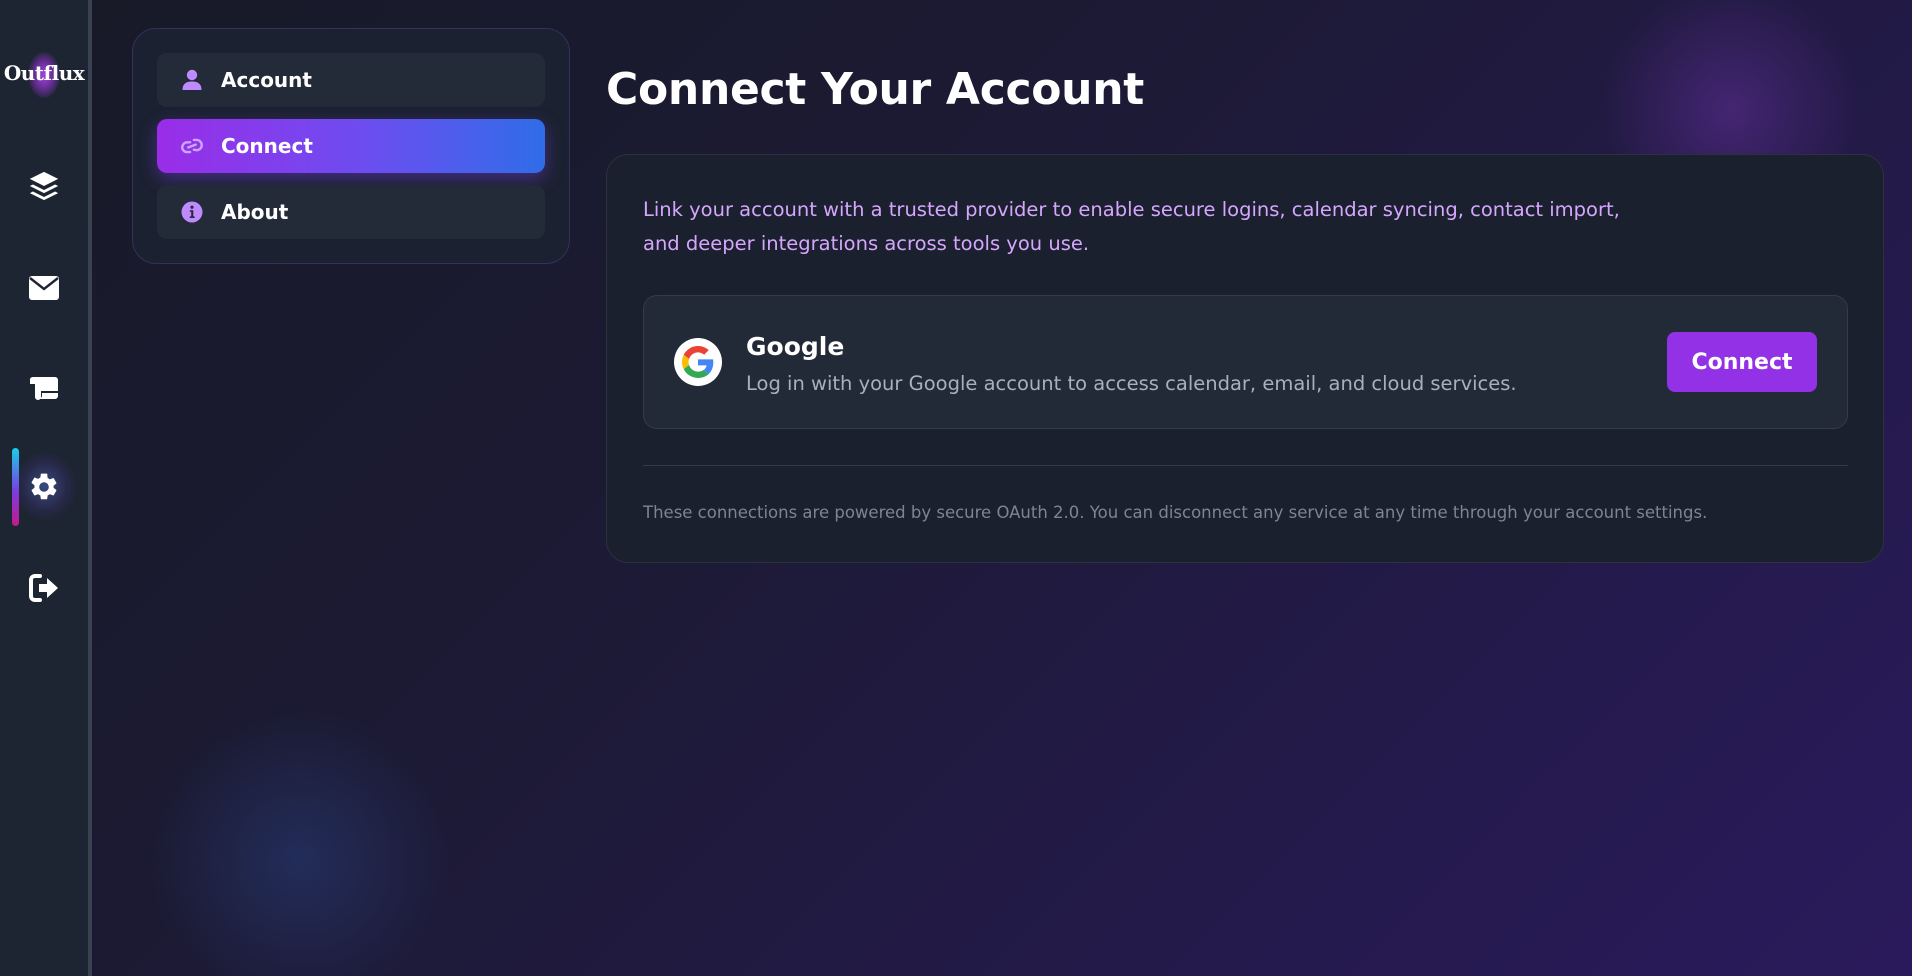 This screenshot has width=1912, height=976. Describe the element at coordinates (192, 212) in the screenshot. I see `info-icon` at that location.